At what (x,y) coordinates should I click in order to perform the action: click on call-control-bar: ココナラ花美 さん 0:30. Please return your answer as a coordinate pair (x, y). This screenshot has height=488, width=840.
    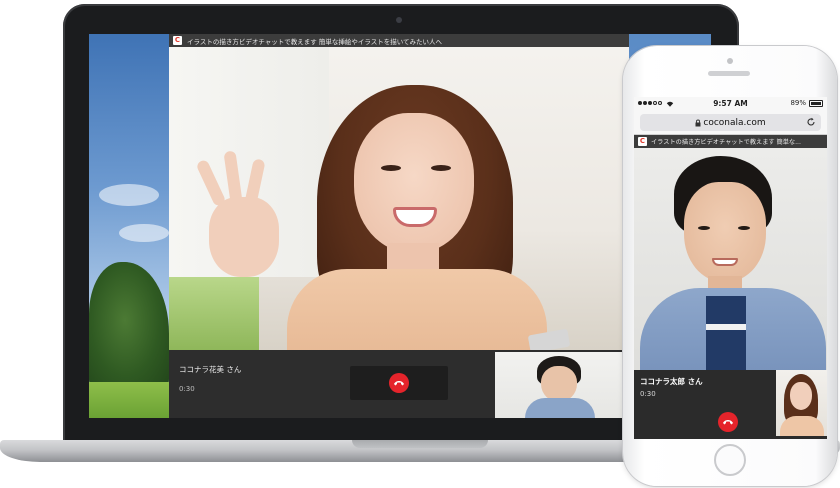
    Looking at the image, I should click on (399, 384).